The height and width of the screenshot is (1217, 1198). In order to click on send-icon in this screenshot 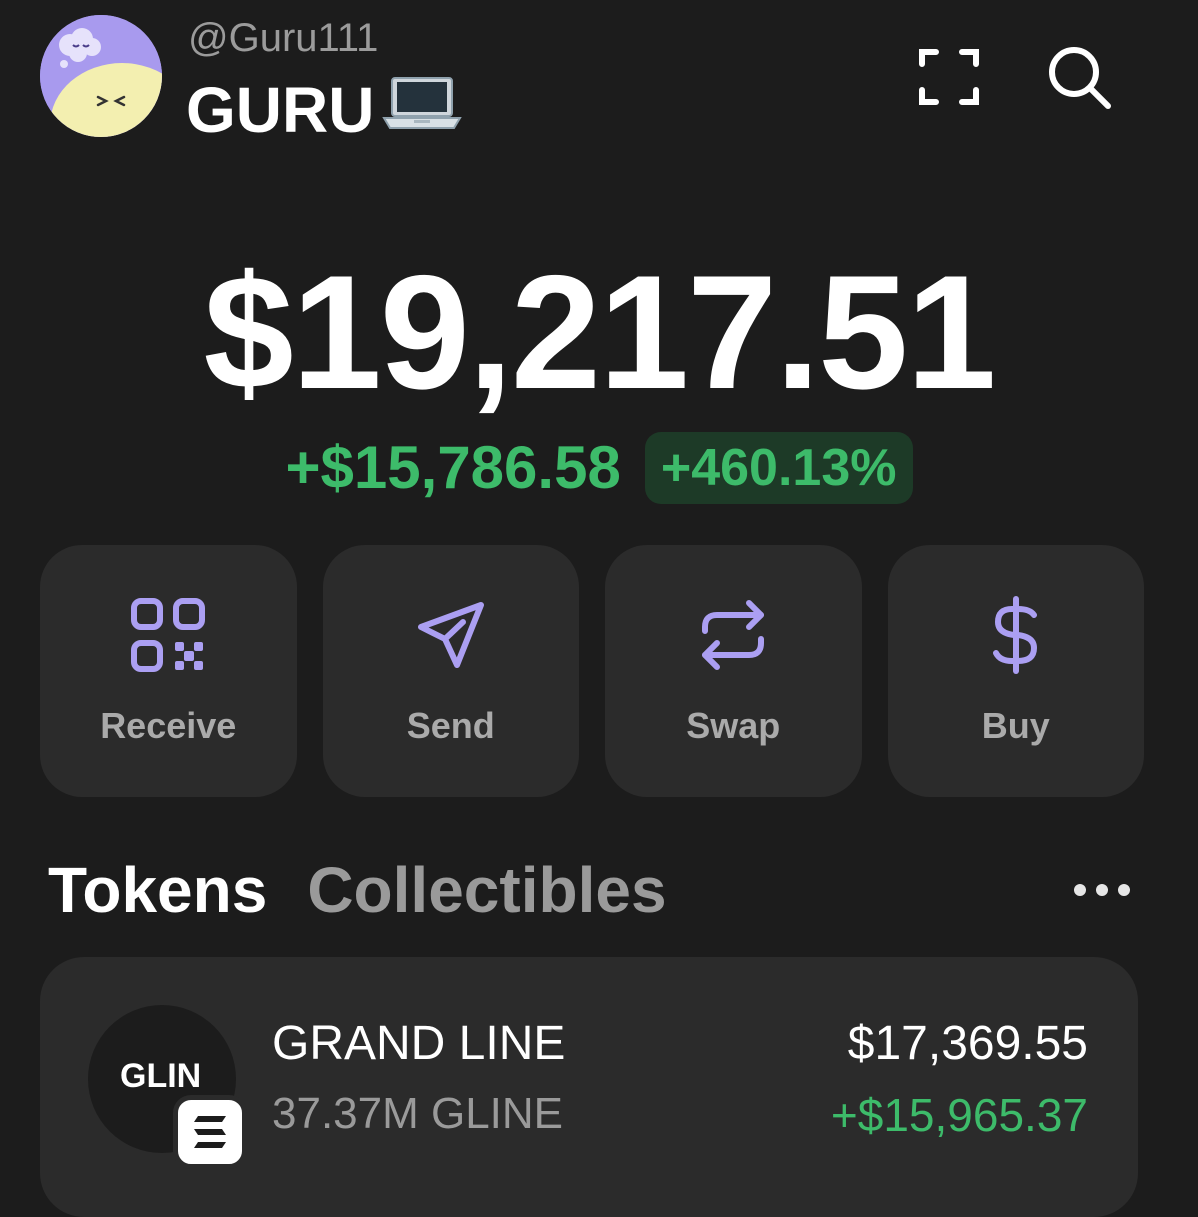, I will do `click(450, 635)`.